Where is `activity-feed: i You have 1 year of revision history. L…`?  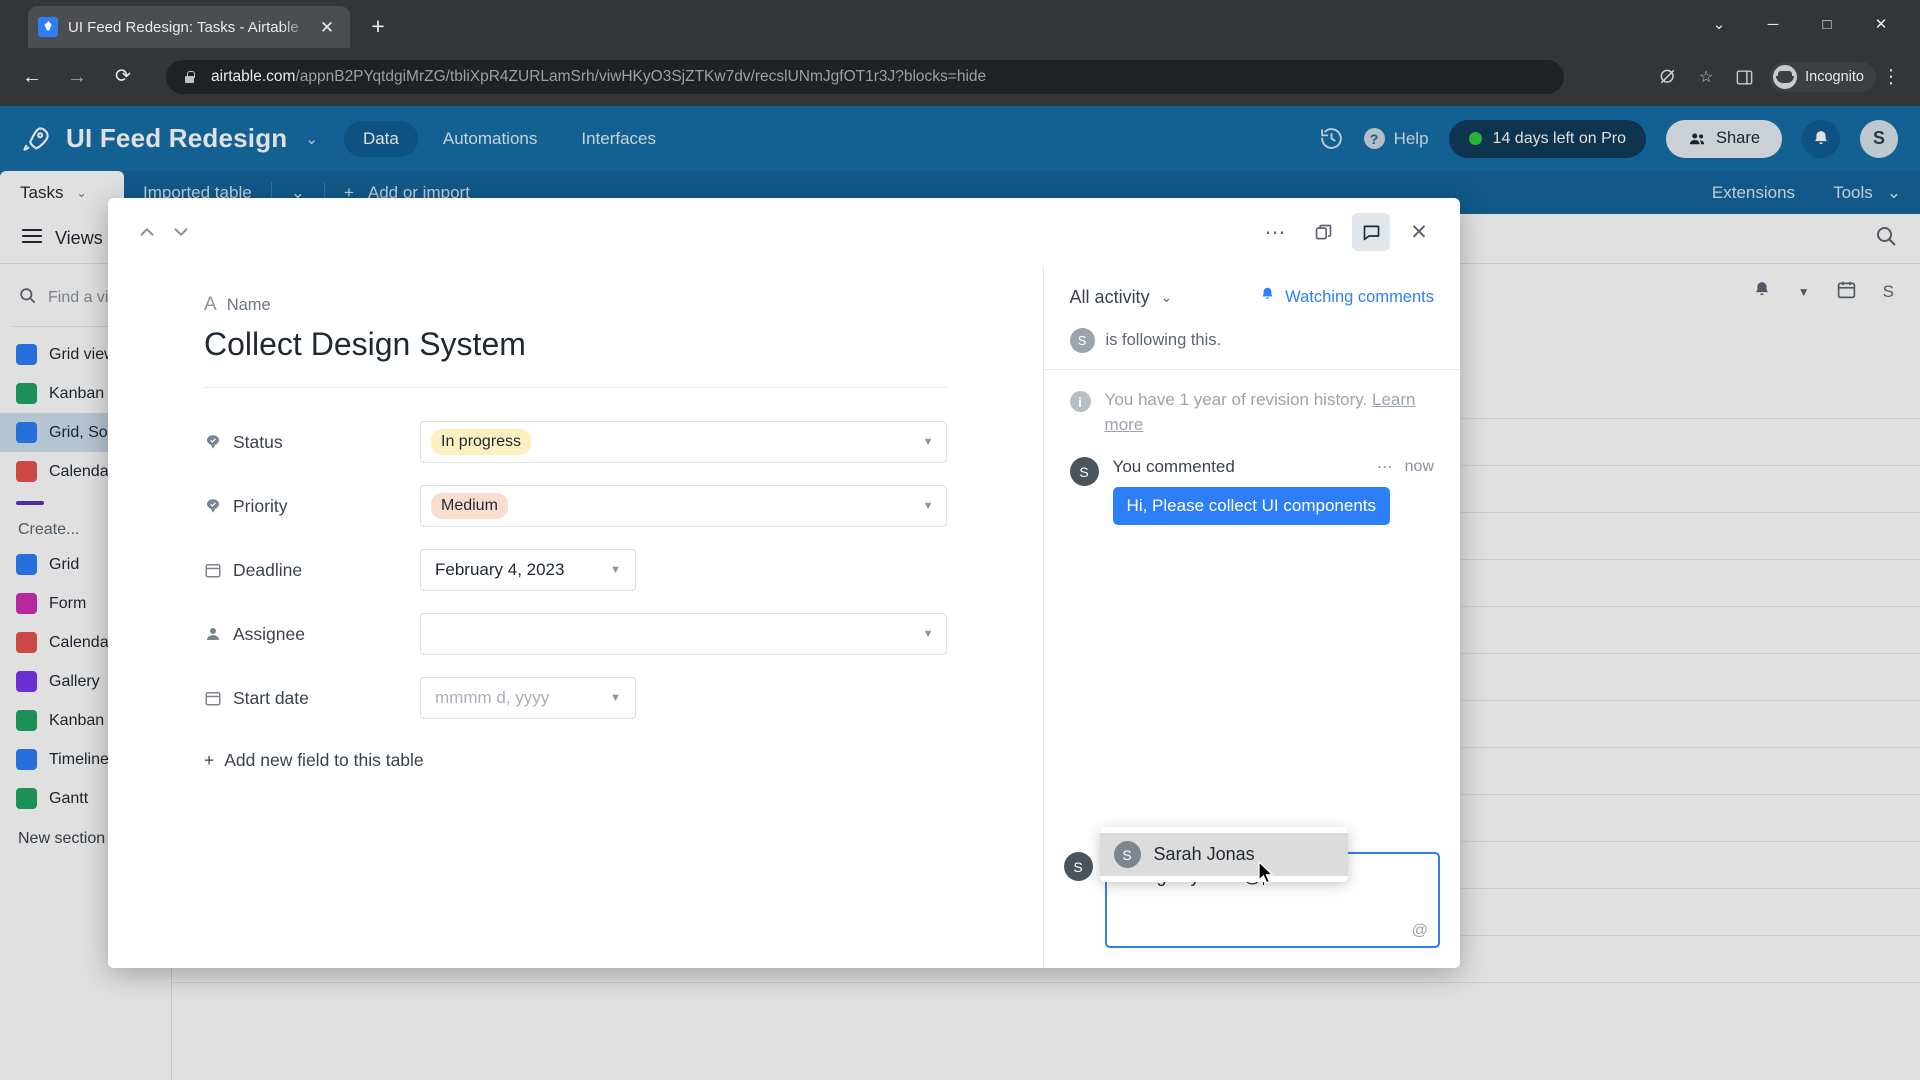
activity-feed: i You have 1 year of revision history. L… is located at coordinates (1252, 604).